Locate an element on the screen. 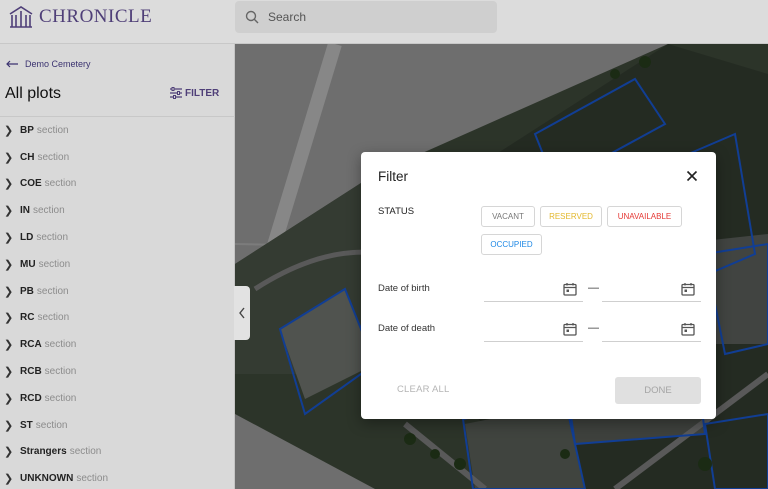  section-item-unknown: ❯ UNKNOWN section is located at coordinates (117, 477).